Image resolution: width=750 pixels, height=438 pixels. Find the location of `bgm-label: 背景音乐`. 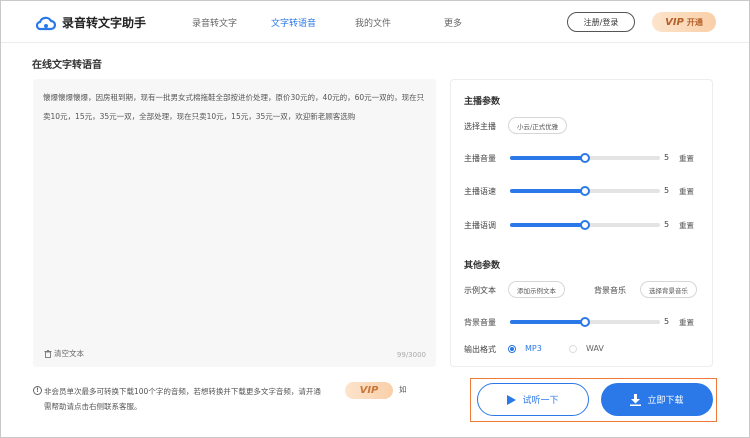

bgm-label: 背景音乐 is located at coordinates (610, 290).